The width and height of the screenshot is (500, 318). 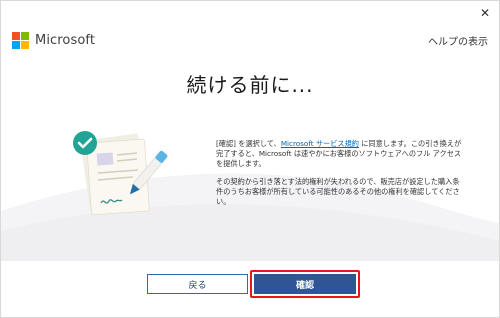 I want to click on check-circle-icon, so click(x=85, y=143).